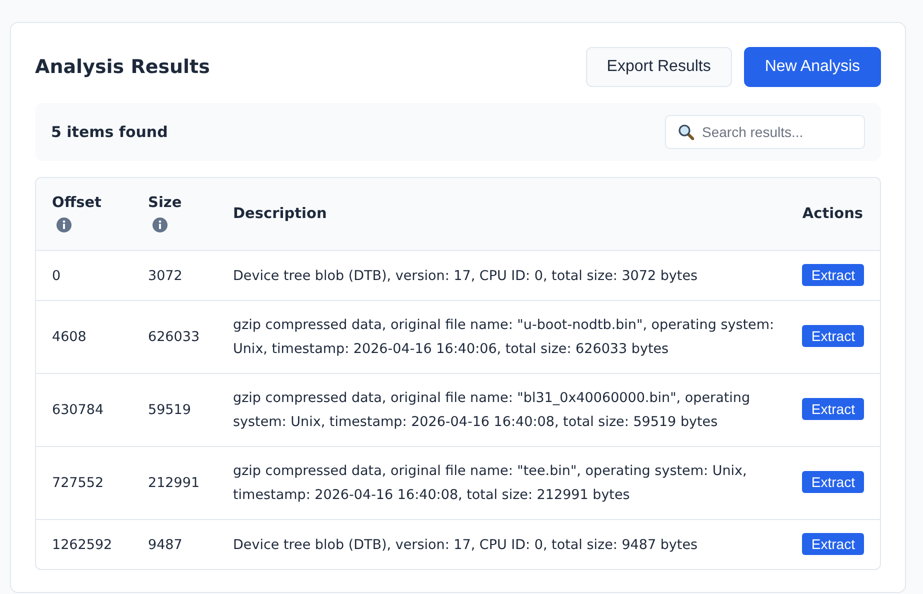  What do you see at coordinates (56, 276) in the screenshot?
I see `offset-cell: 0` at bounding box center [56, 276].